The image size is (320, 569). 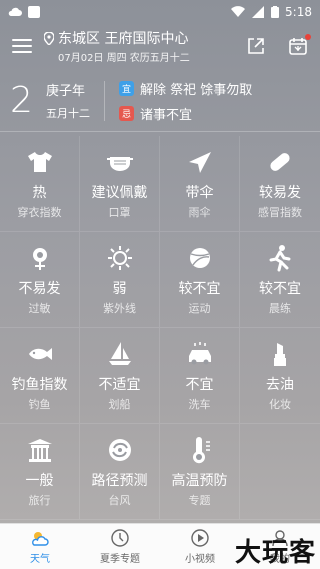 I want to click on temple-icon, so click(x=39, y=450).